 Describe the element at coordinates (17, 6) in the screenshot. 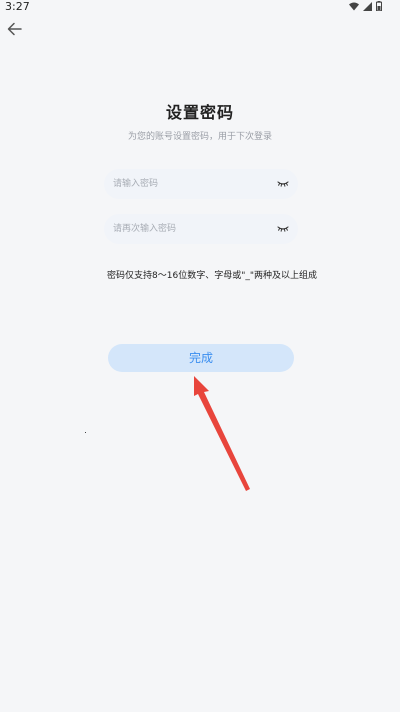

I see `status-time: 3:27` at that location.